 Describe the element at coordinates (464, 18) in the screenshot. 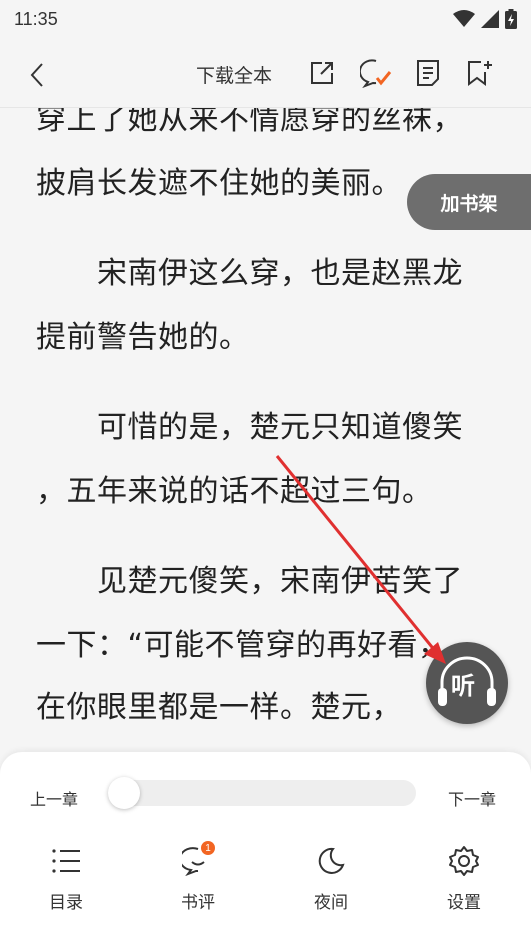

I see `wifi-icon` at that location.